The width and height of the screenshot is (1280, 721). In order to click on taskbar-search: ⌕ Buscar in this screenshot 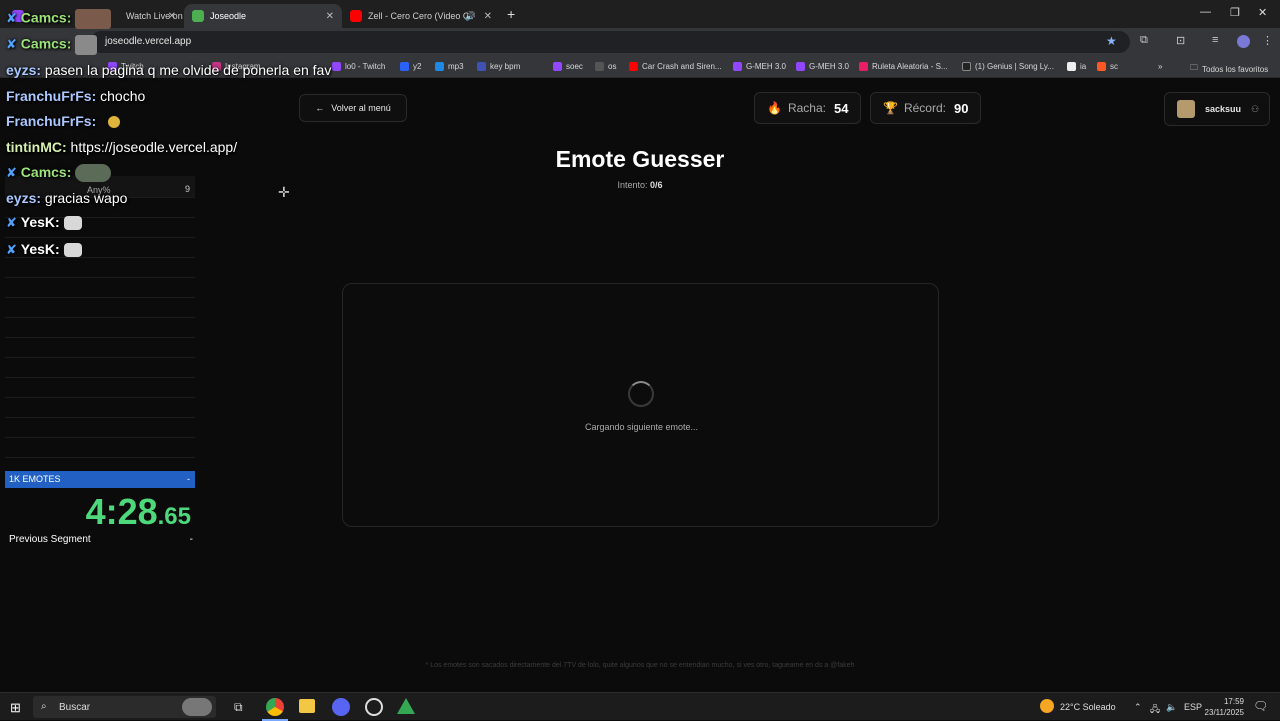, I will do `click(124, 707)`.